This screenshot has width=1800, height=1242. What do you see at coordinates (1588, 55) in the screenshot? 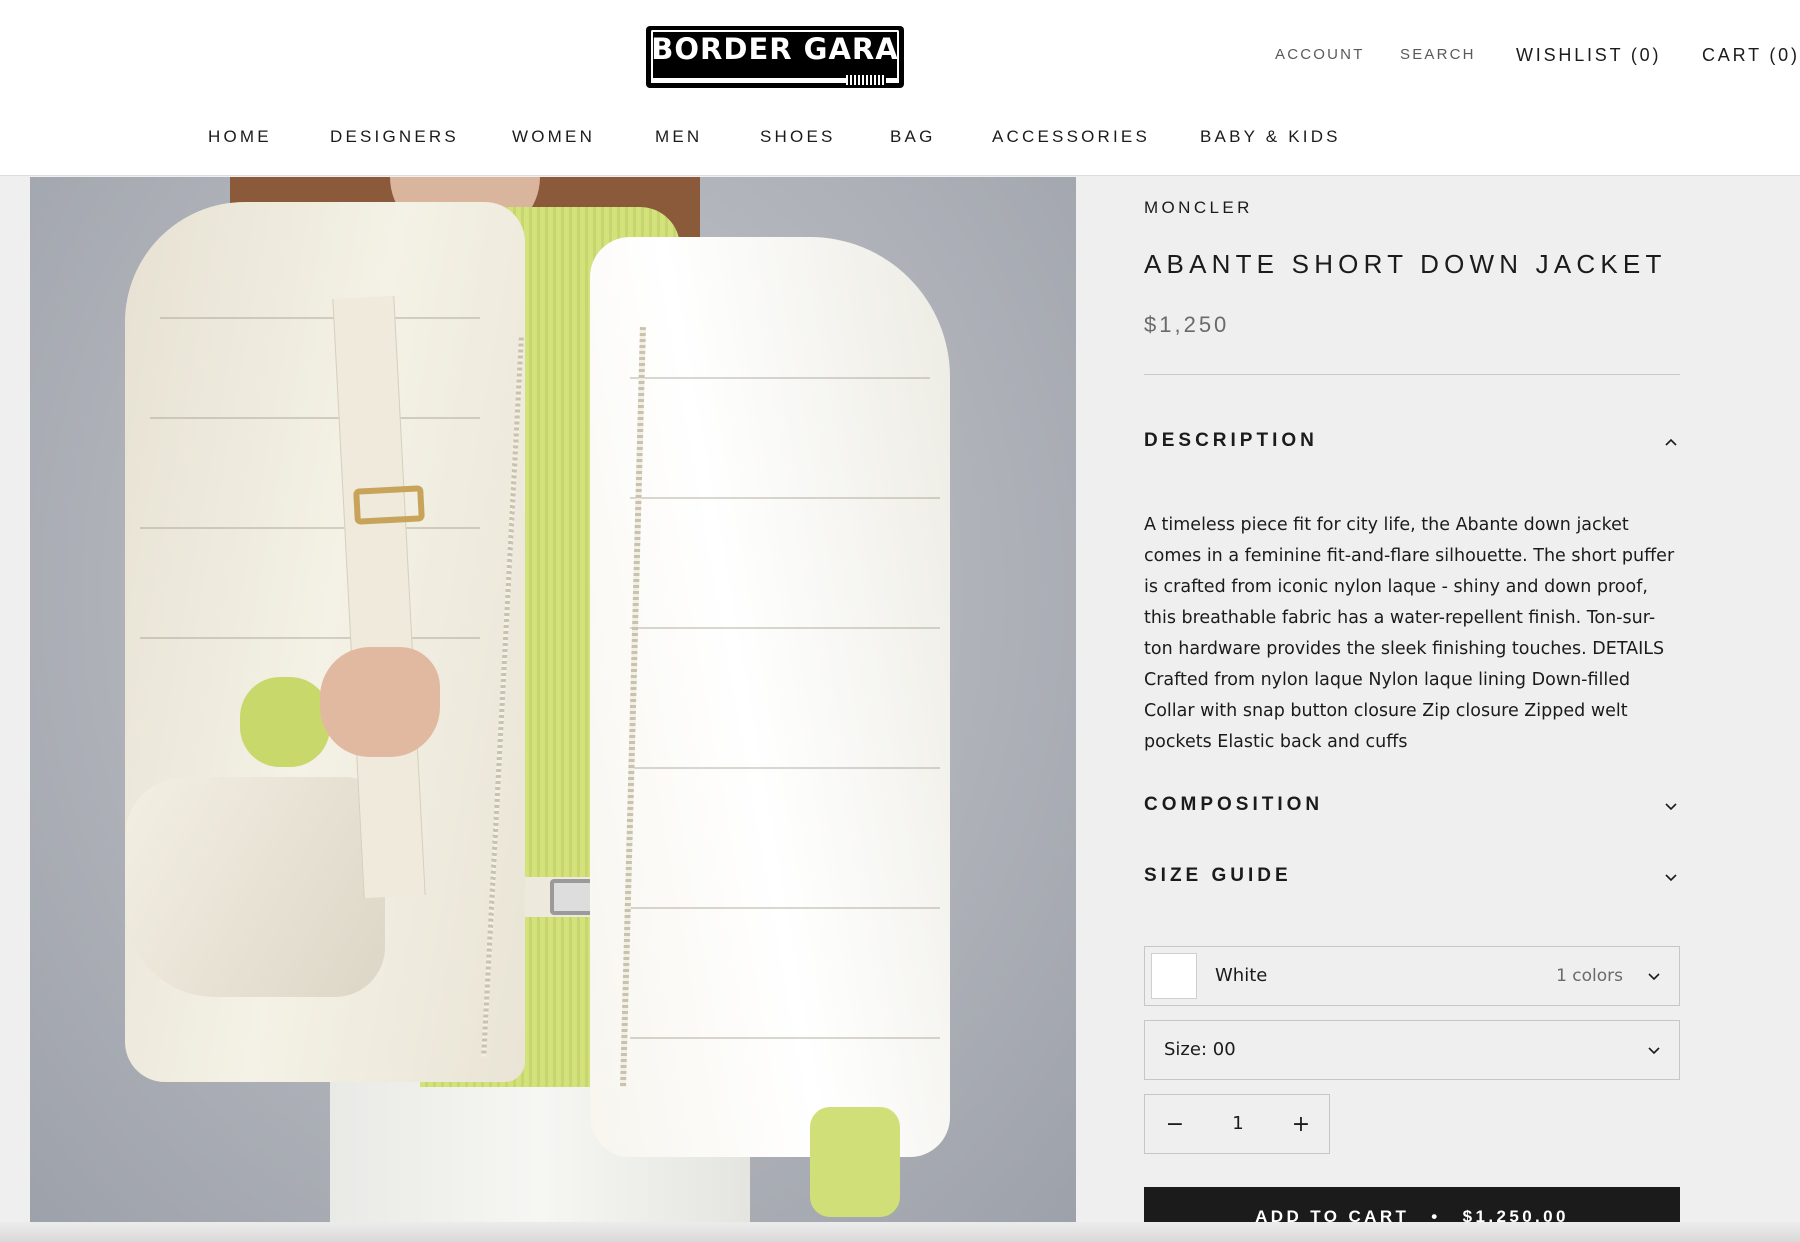
I see `wishlist-link: WISHLIST (0)` at bounding box center [1588, 55].